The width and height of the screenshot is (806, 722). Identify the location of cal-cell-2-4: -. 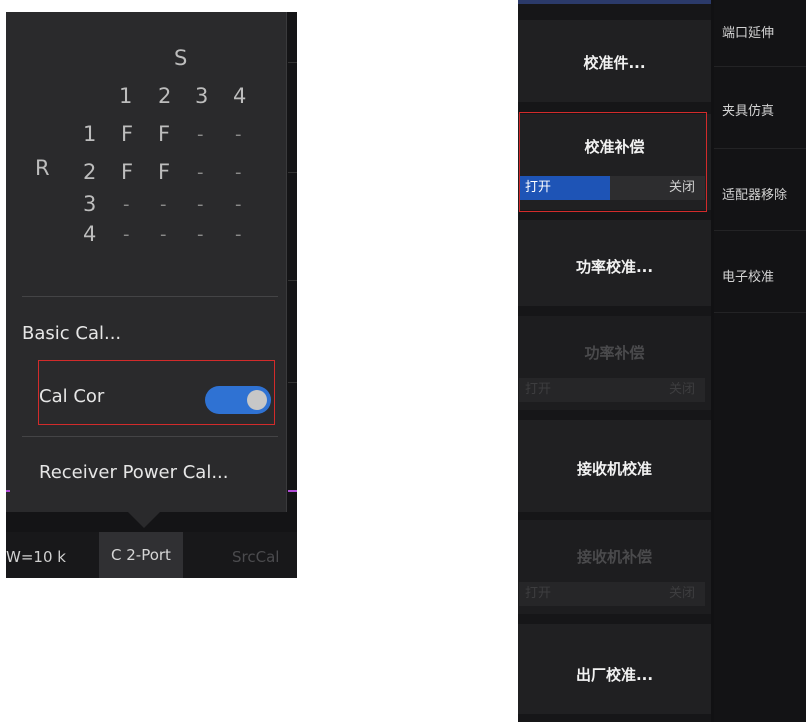
(238, 172).